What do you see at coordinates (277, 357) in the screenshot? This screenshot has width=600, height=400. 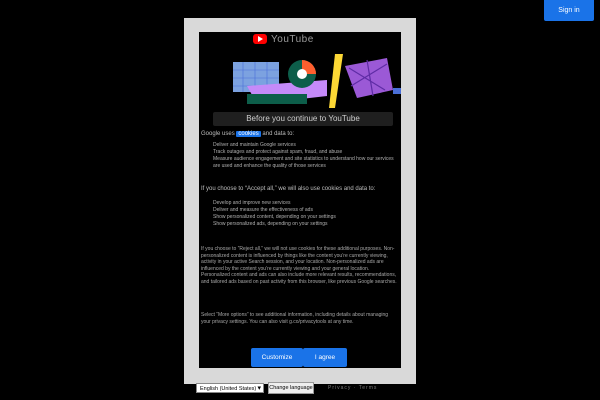 I see `customize-button: Customize` at bounding box center [277, 357].